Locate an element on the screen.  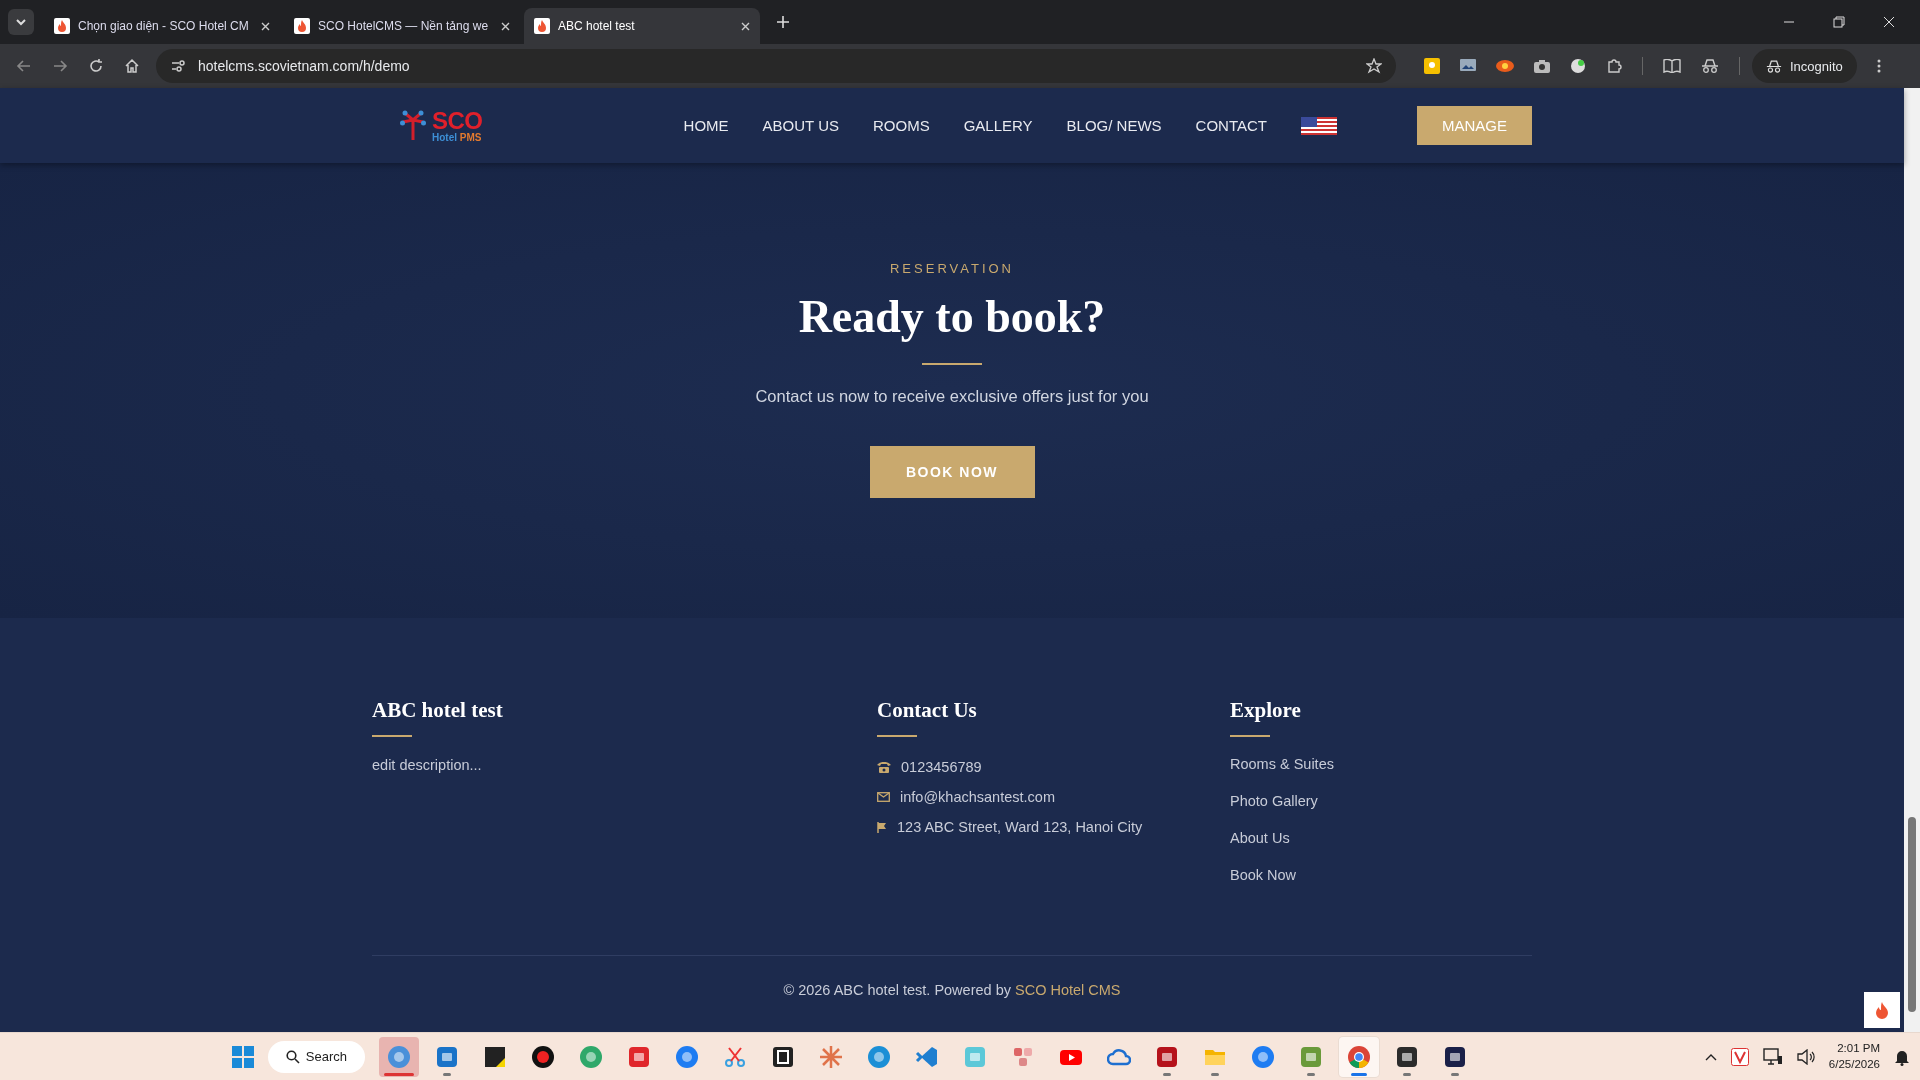
chat-widget-button is located at coordinates (1882, 1010).